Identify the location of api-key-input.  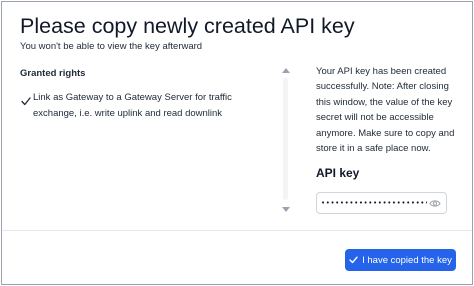
(374, 203).